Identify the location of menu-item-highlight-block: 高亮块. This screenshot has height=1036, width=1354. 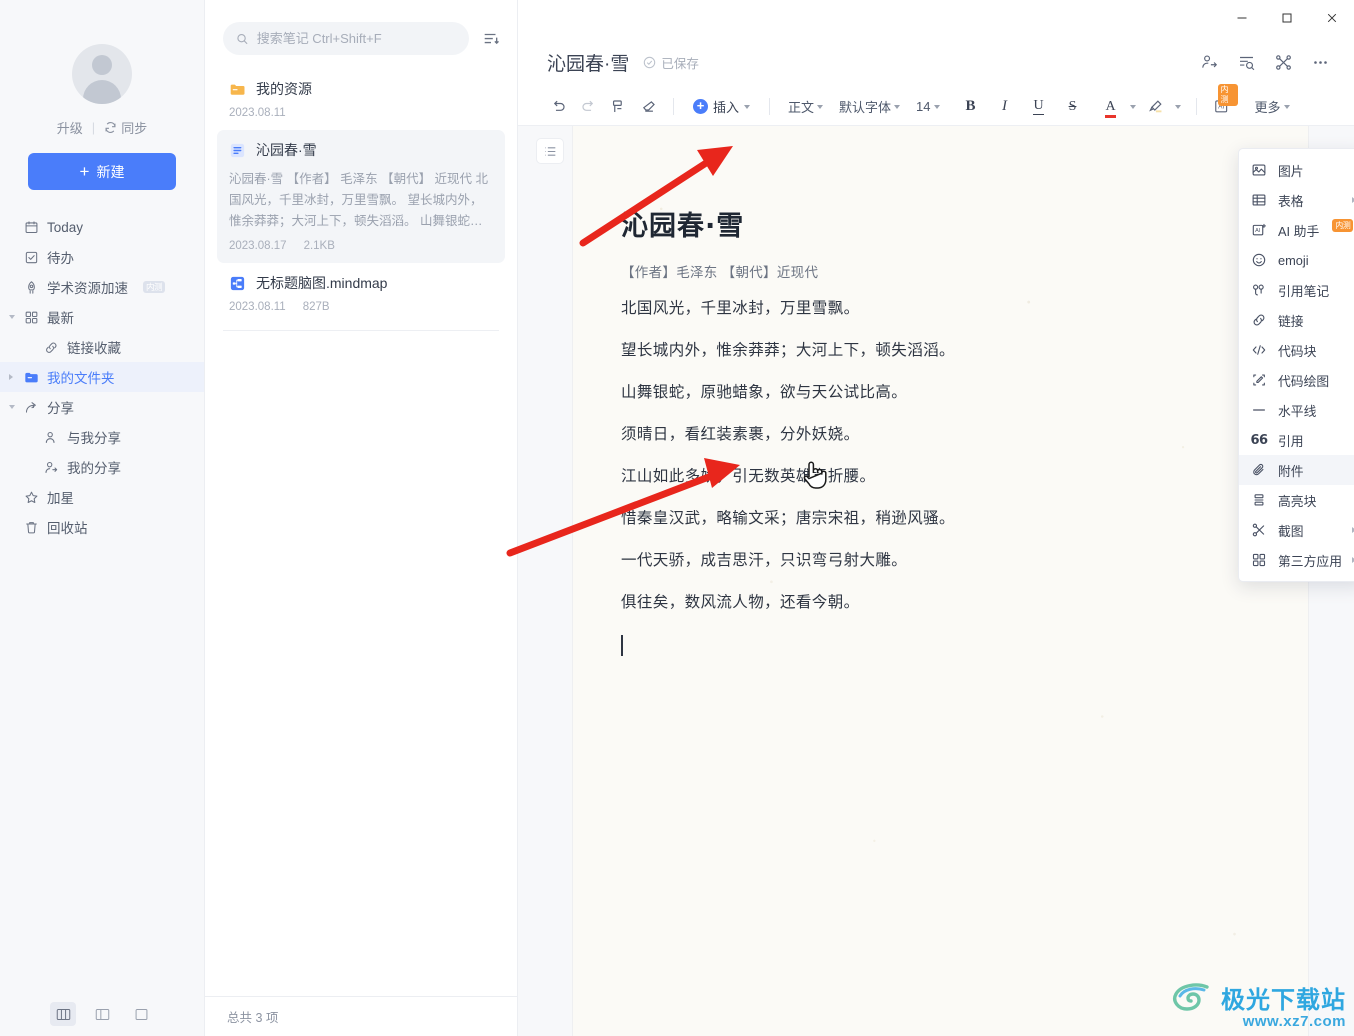
(1296, 500).